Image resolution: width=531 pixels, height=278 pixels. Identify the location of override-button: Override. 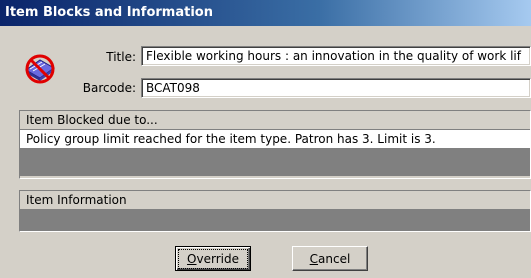
(213, 258).